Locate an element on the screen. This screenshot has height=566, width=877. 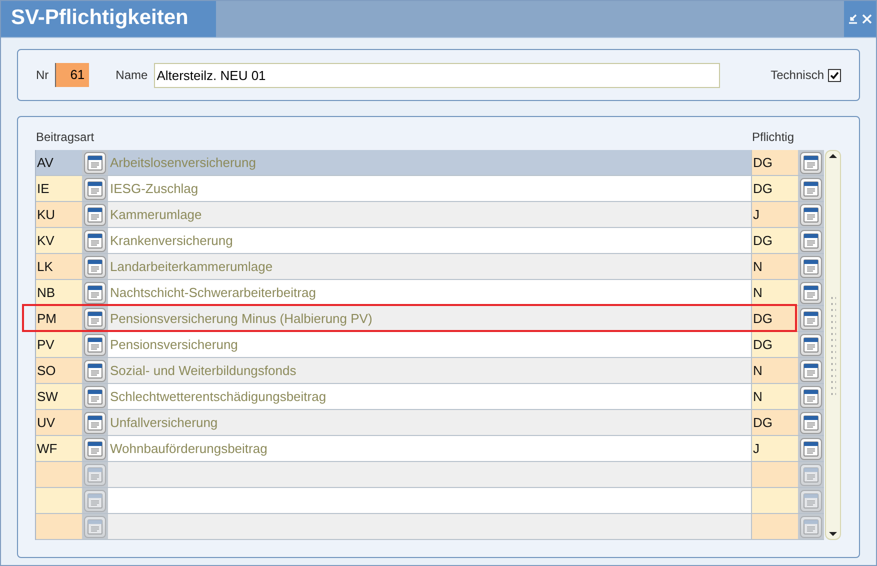
technisch-checkbox is located at coordinates (834, 75).